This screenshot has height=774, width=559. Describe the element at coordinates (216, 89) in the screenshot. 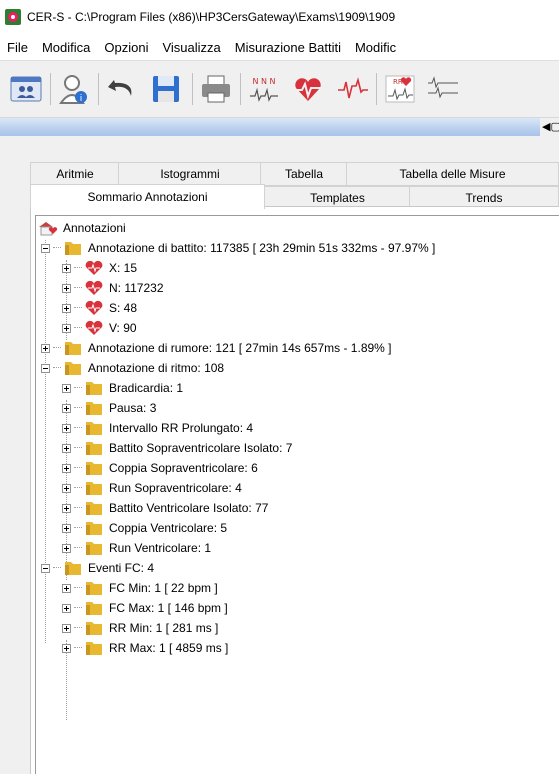

I see `print-icon` at that location.